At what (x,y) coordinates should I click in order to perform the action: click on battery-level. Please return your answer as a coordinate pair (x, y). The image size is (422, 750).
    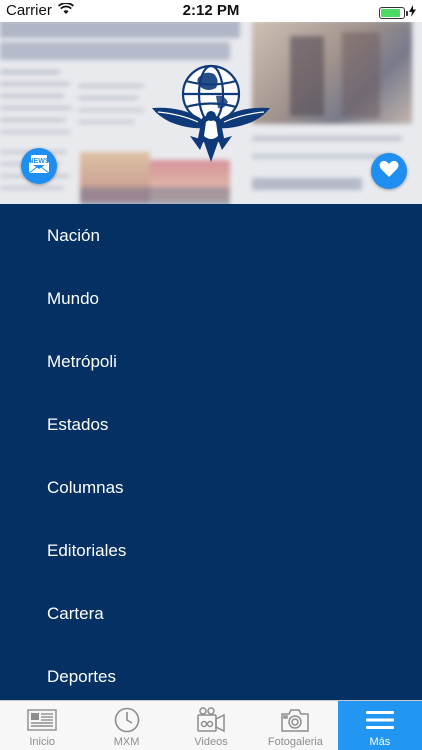
    Looking at the image, I should click on (390, 12).